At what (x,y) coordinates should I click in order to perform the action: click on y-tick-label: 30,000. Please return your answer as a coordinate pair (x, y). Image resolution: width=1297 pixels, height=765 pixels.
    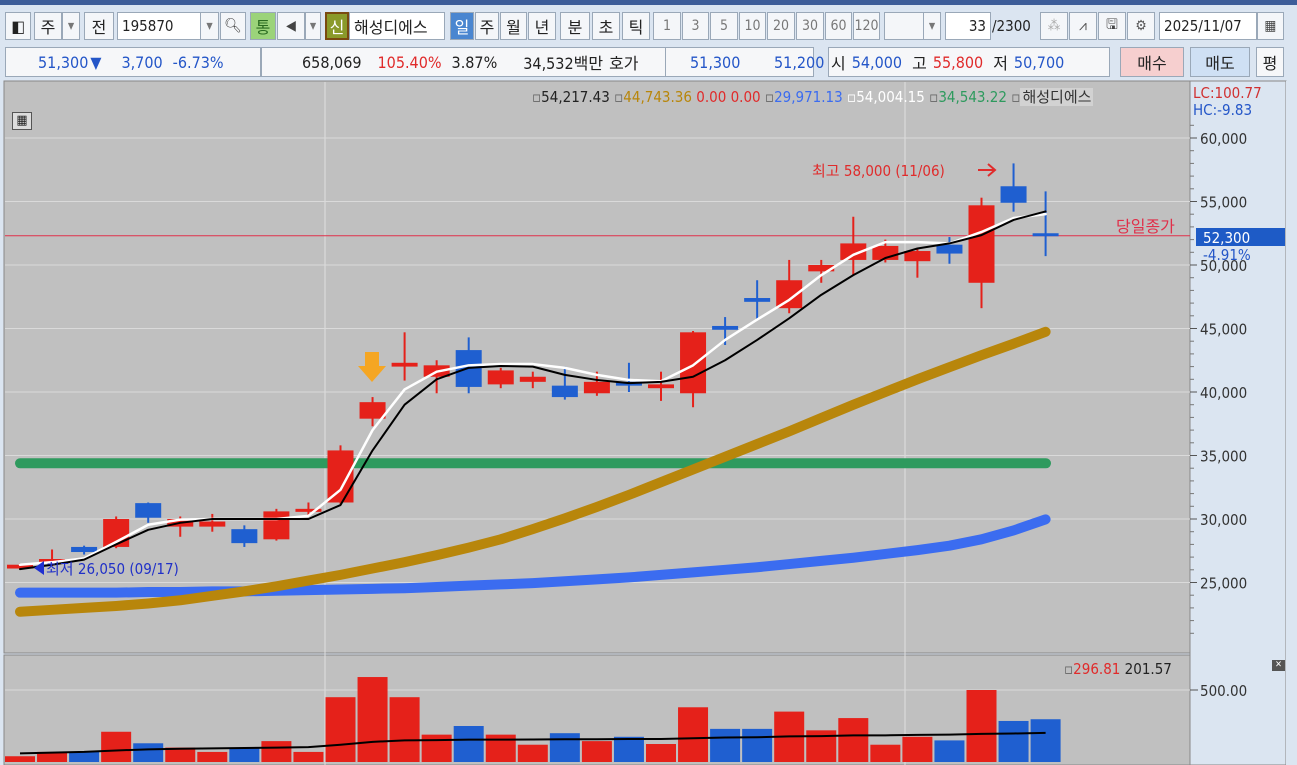
    Looking at the image, I should click on (1223, 520).